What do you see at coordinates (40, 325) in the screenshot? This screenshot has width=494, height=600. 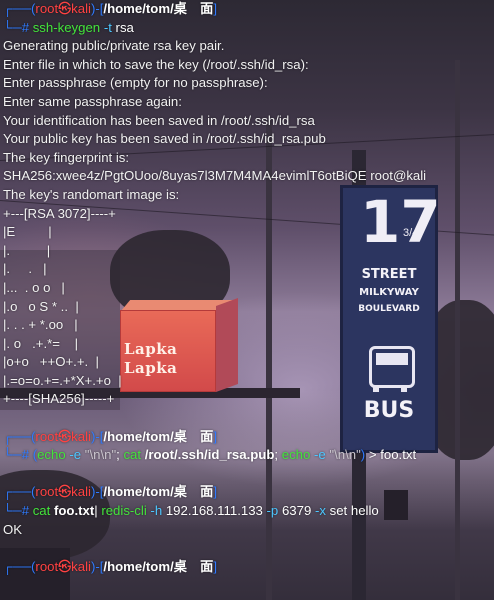 I see `command-output-line: |. . . + *.oo |` at bounding box center [40, 325].